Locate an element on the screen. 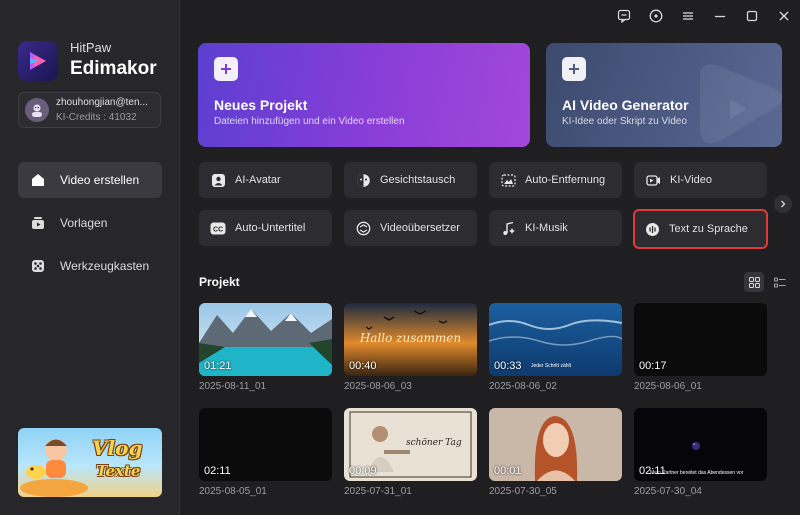 The height and width of the screenshot is (515, 800). tool-label: Text zu Sprache is located at coordinates (708, 229).